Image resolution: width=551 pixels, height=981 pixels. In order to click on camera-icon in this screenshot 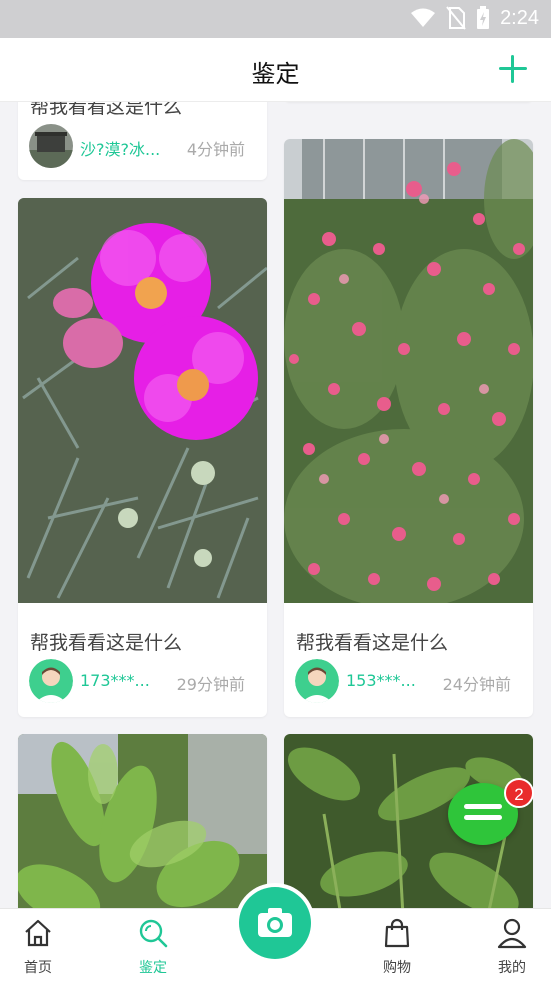, I will do `click(275, 922)`.